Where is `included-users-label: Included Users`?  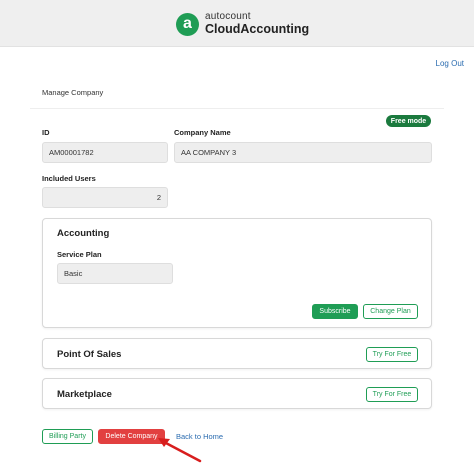 included-users-label: Included Users is located at coordinates (69, 178).